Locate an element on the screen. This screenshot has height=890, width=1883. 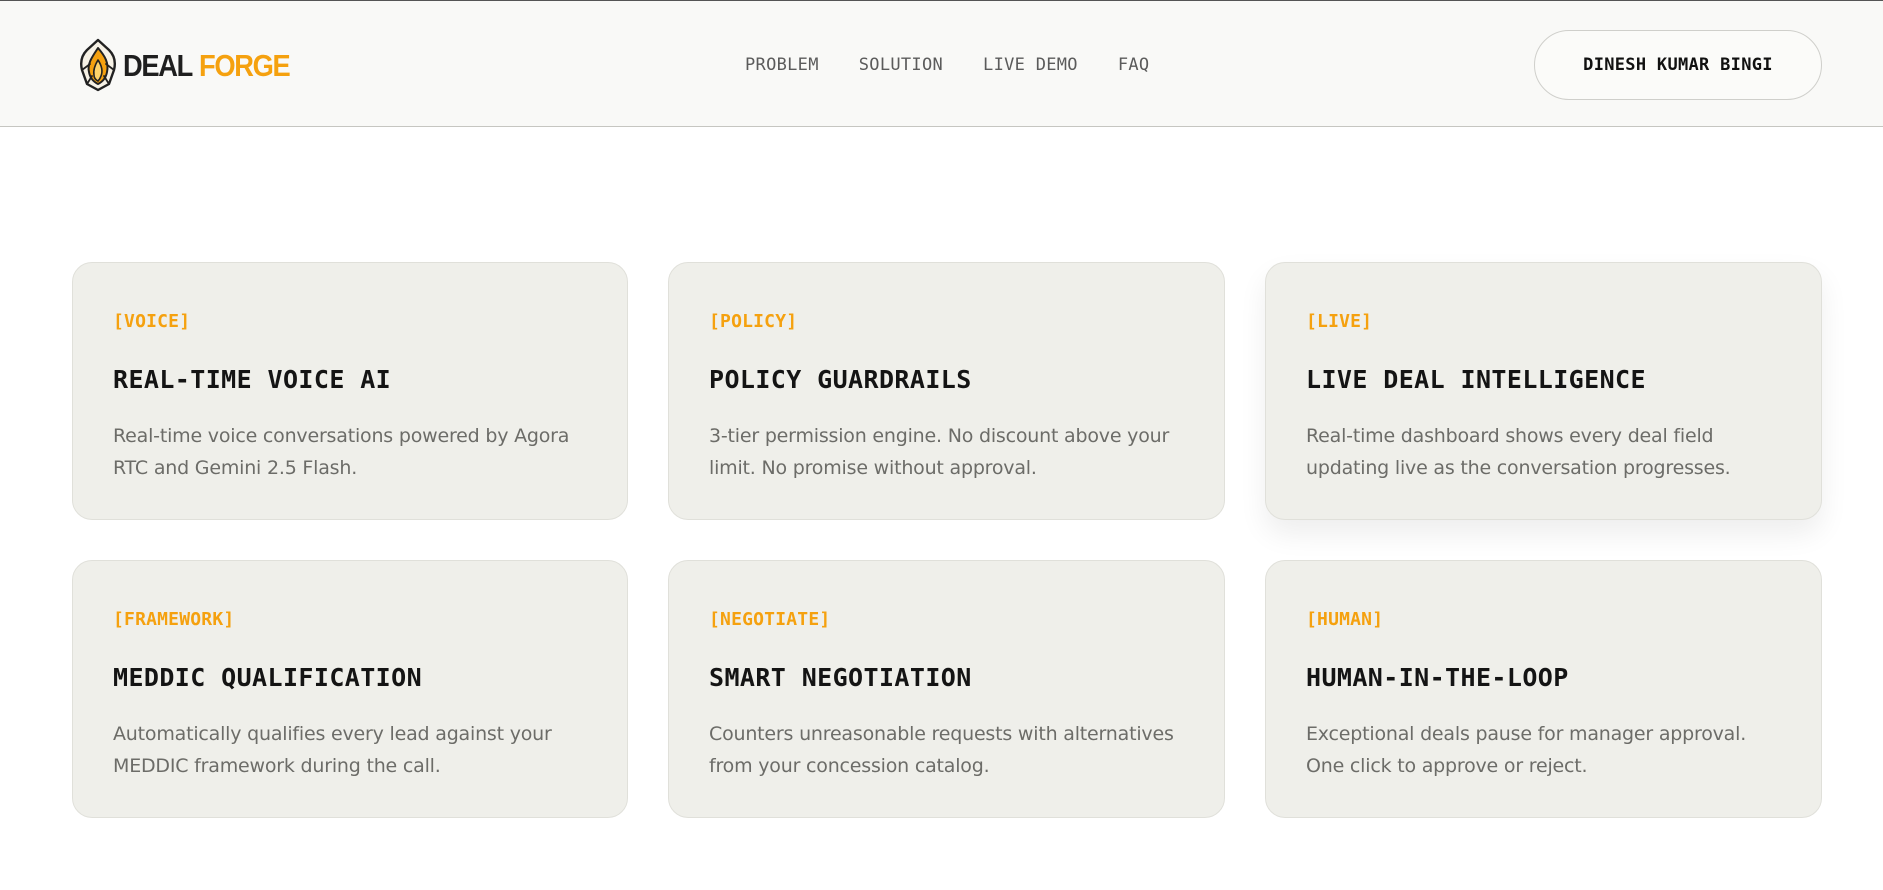
feature-title: POLICY GUARDRAILS is located at coordinates (840, 379).